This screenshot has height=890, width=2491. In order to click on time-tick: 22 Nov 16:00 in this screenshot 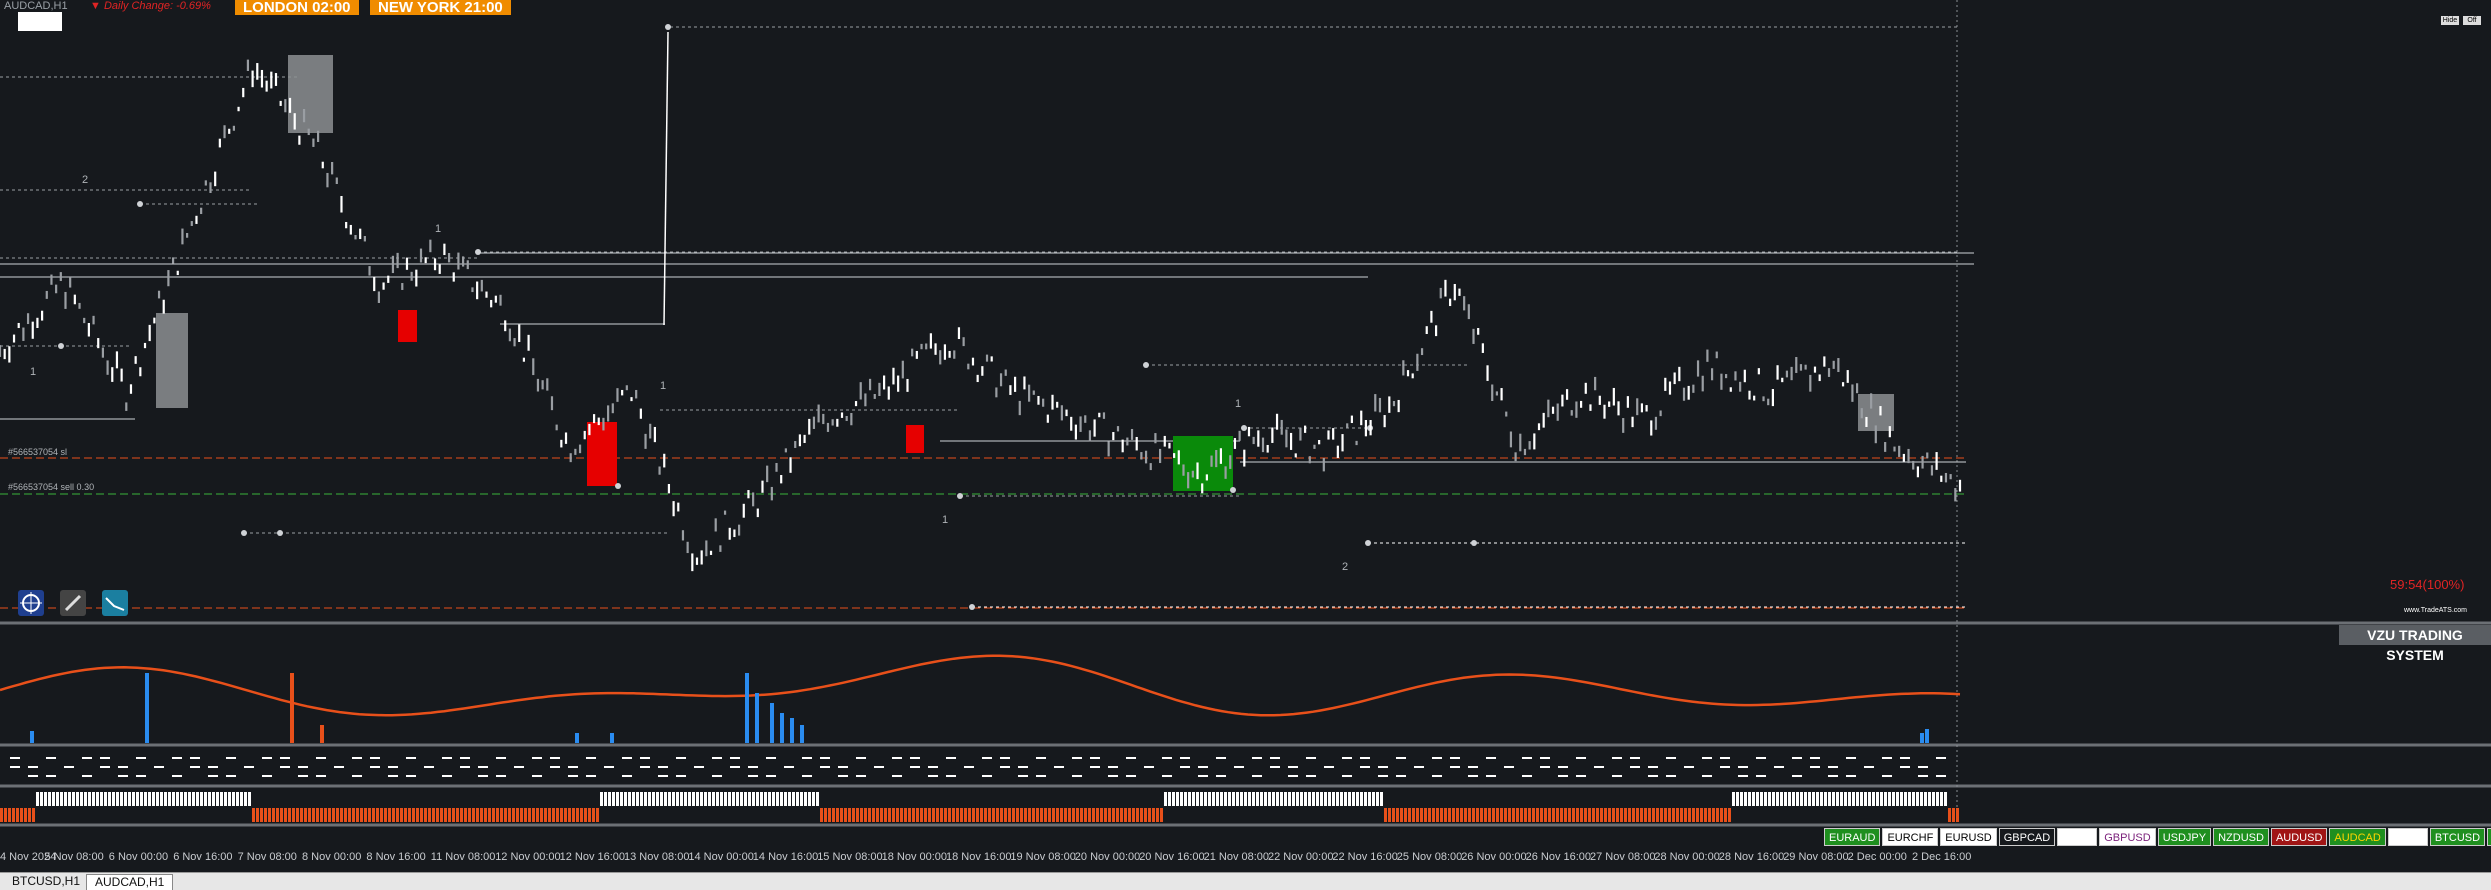, I will do `click(1365, 857)`.